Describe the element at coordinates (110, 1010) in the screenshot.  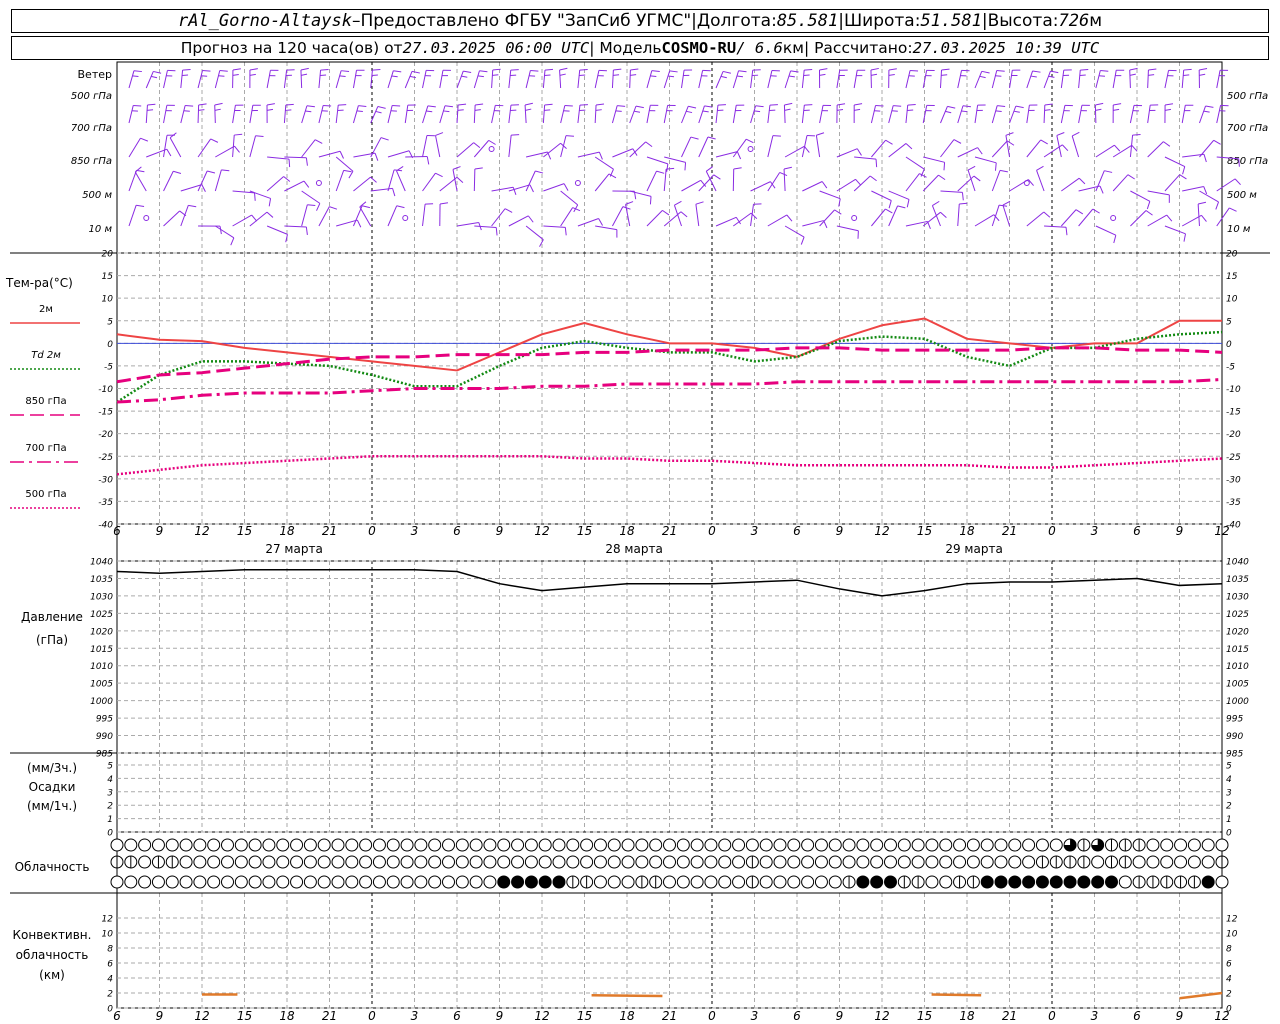
I see `y-tick-label-left: 0` at that location.